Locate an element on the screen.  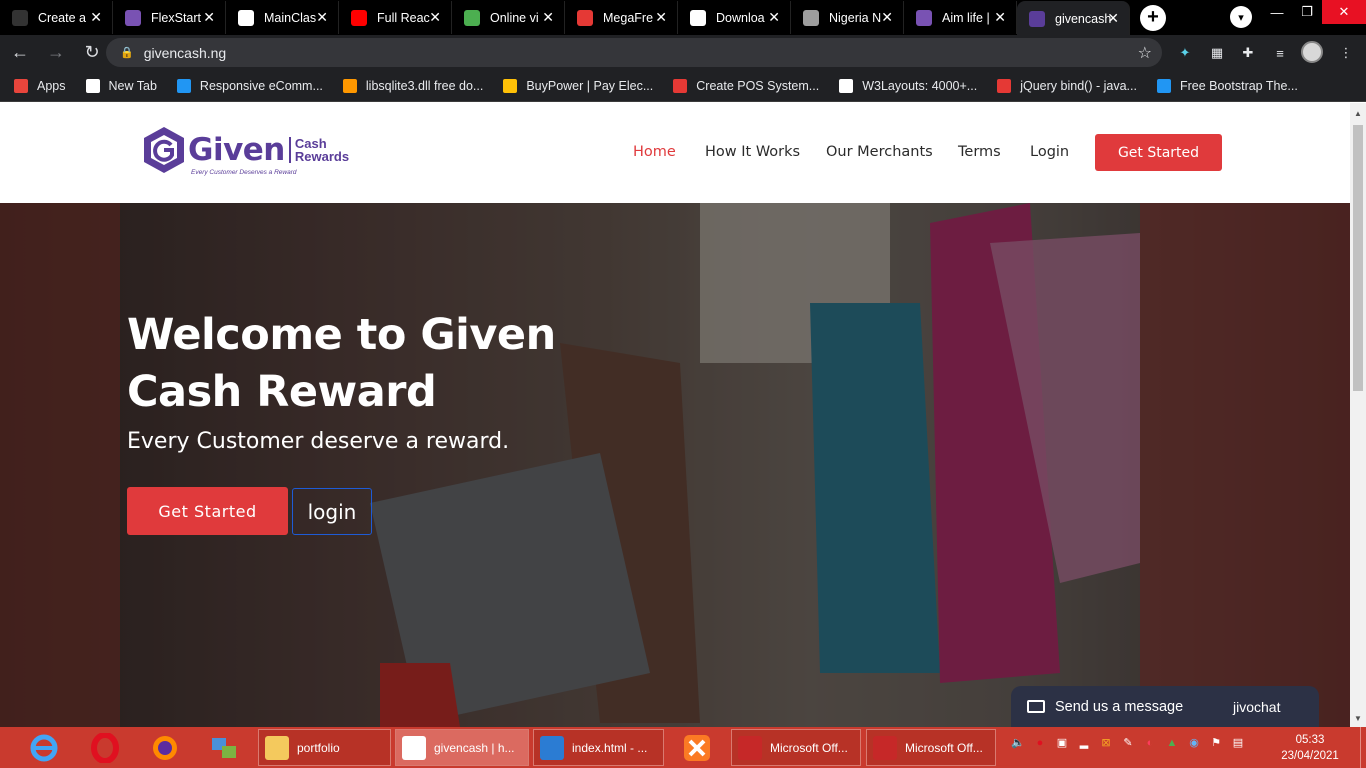
tray-green-icon: ▲ is located at coordinates (1172, 743).